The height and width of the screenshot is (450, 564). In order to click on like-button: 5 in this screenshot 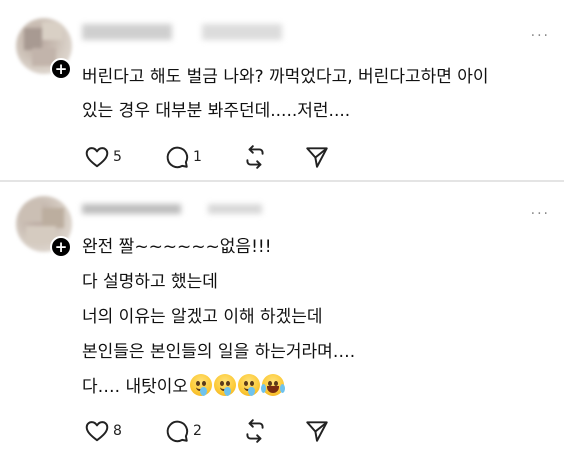, I will do `click(103, 157)`.